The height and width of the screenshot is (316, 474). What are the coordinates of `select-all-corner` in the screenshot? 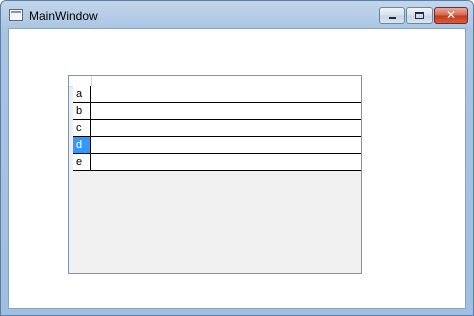 It's located at (80, 81).